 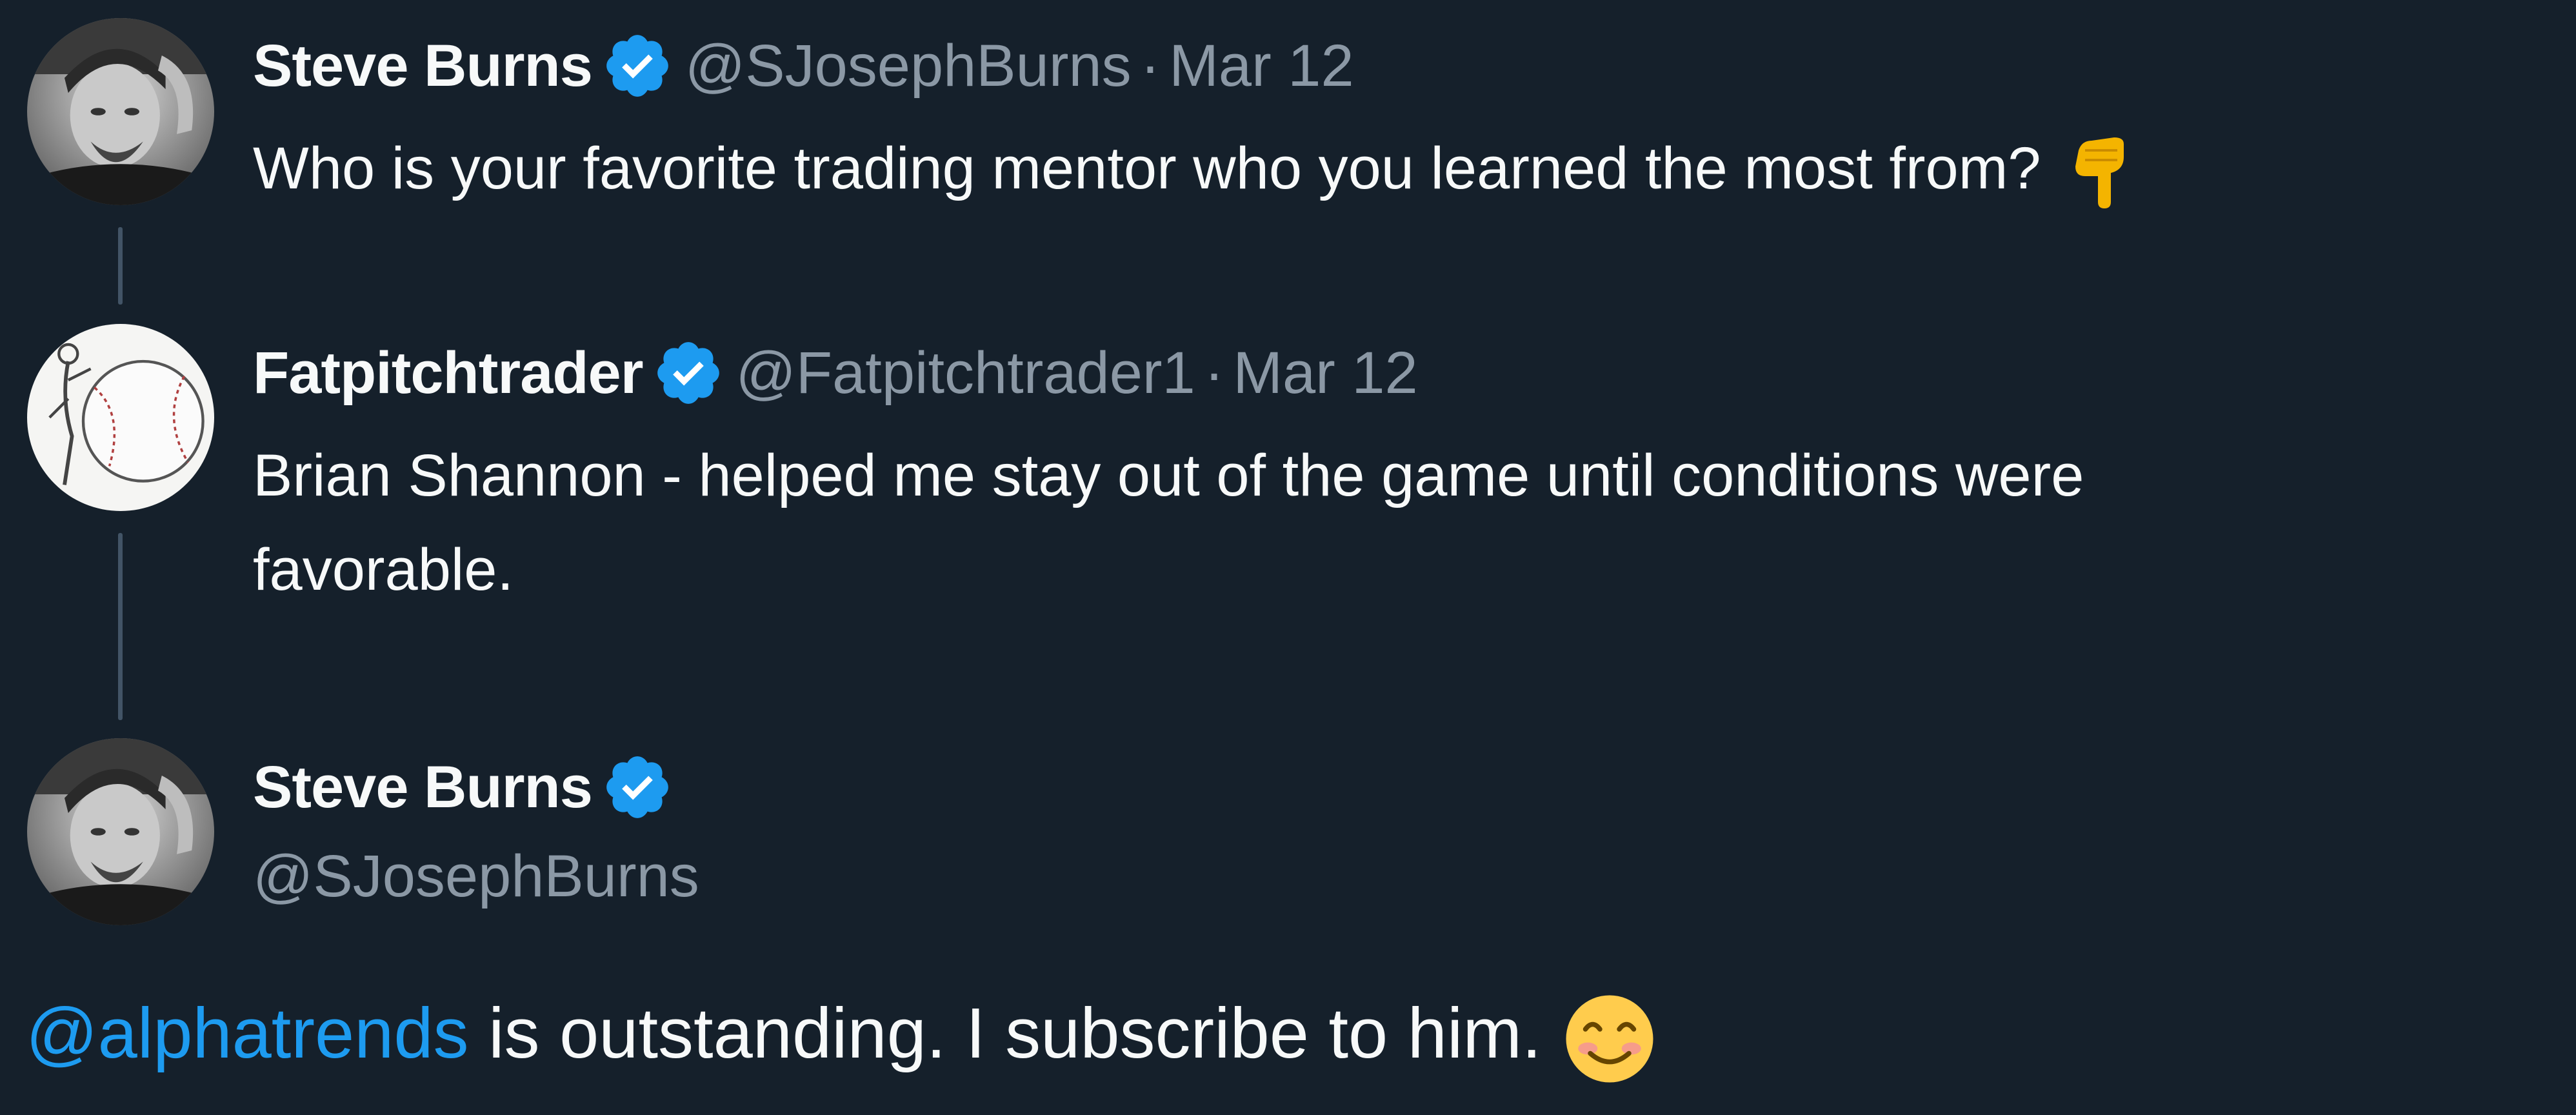 What do you see at coordinates (1261, 66) in the screenshot?
I see `tweet1-date: Mar 12` at bounding box center [1261, 66].